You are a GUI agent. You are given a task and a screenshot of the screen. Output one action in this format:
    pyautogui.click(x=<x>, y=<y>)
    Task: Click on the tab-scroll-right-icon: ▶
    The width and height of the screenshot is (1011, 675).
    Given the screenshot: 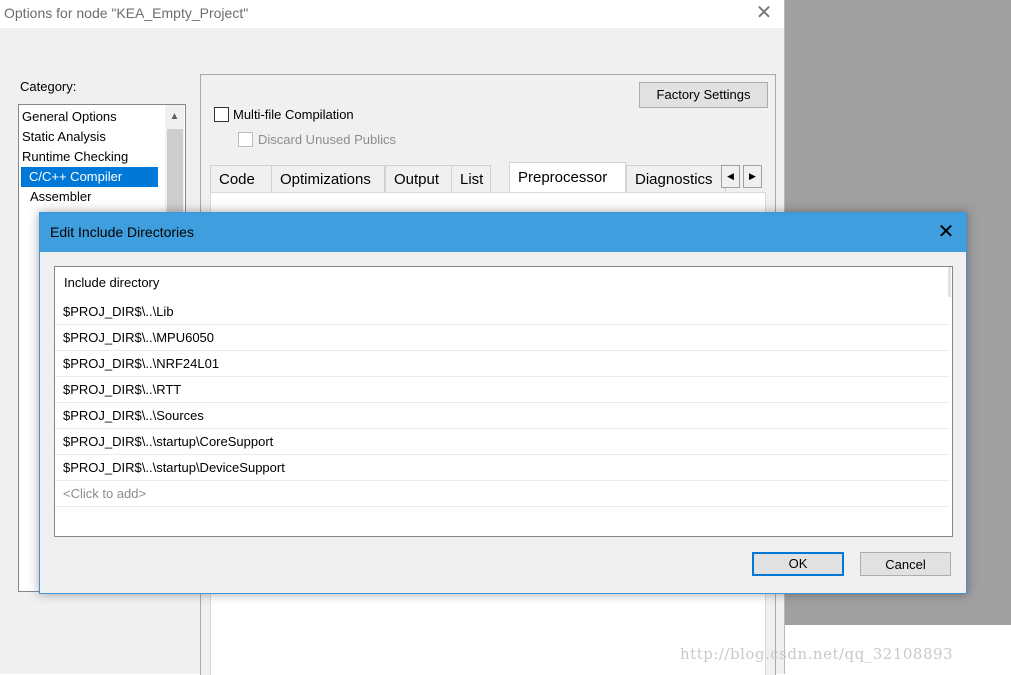 What is the action you would take?
    pyautogui.click(x=752, y=176)
    